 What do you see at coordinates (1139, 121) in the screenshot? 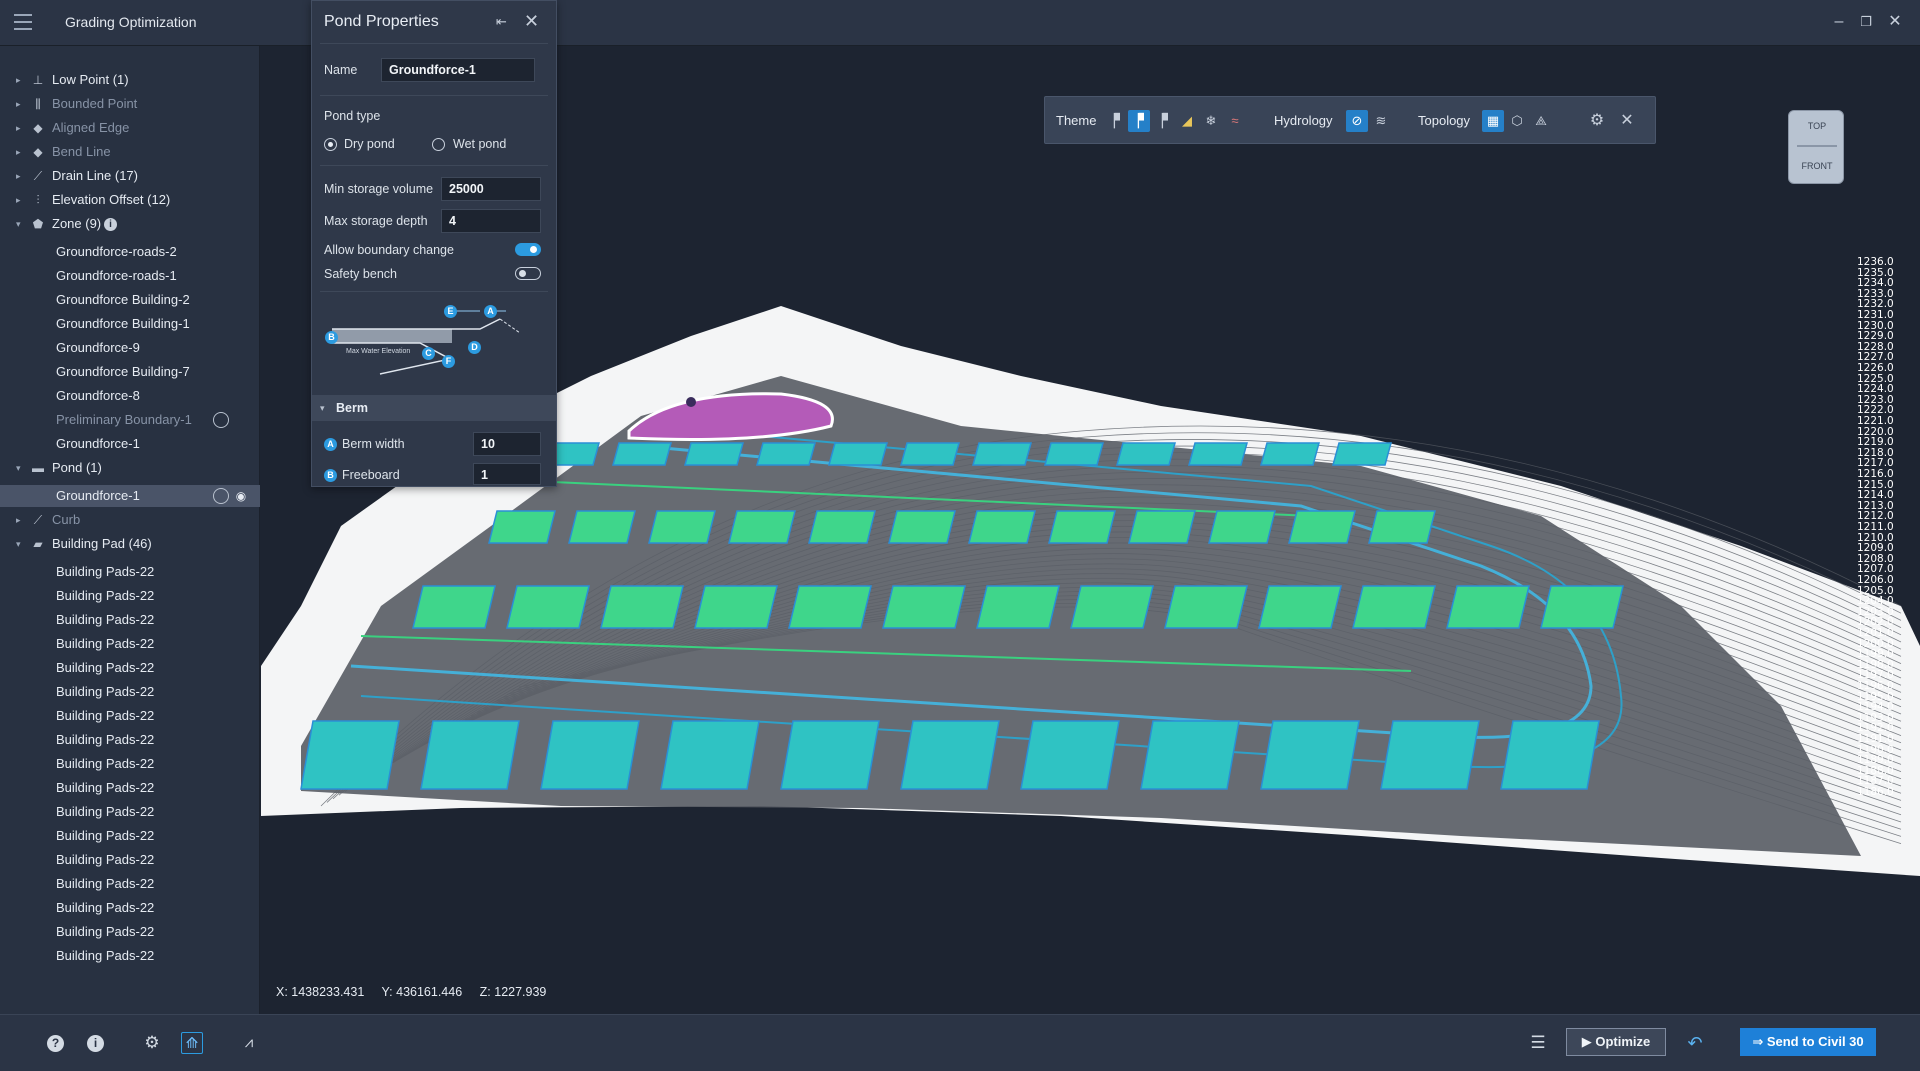
I see `theme-option-2-icon: ▕▘` at bounding box center [1139, 121].